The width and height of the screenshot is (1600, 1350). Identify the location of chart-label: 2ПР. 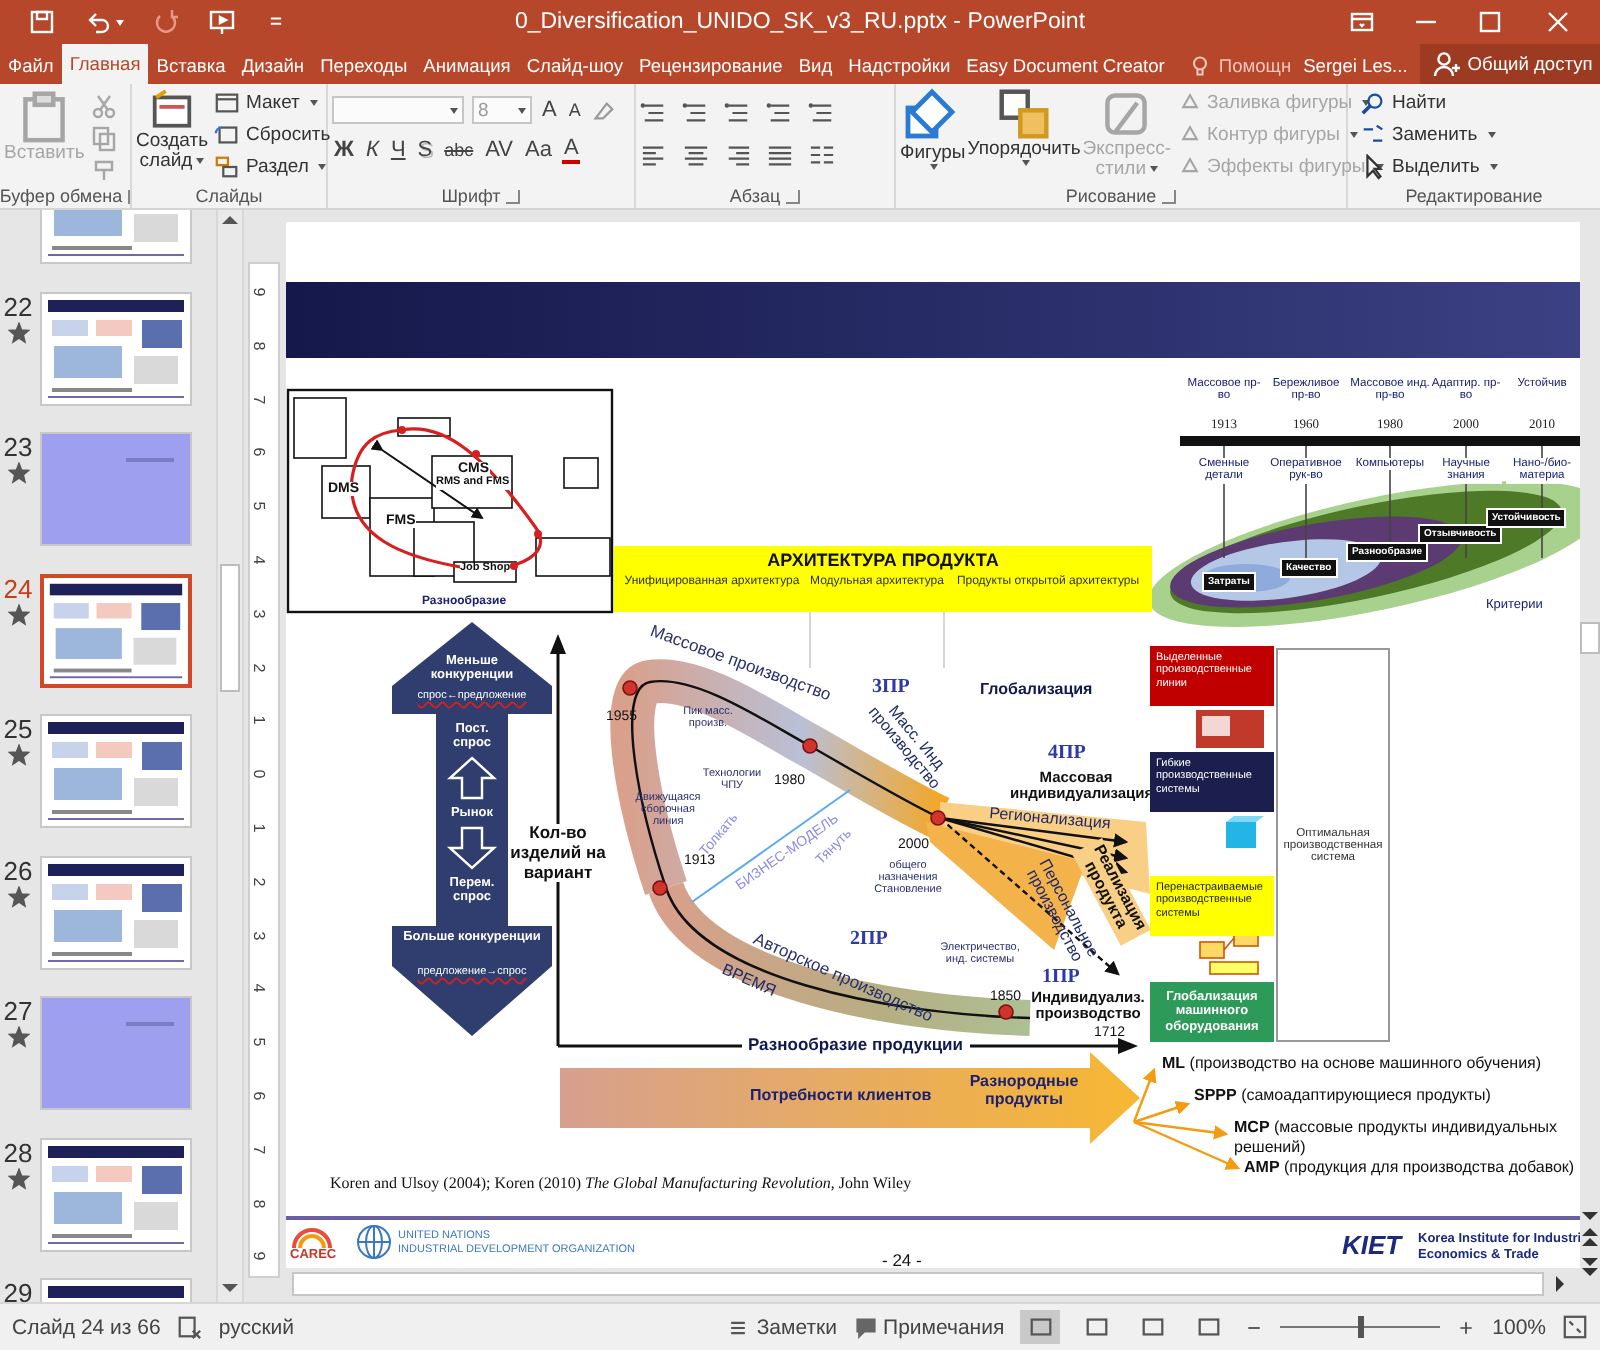
(869, 940).